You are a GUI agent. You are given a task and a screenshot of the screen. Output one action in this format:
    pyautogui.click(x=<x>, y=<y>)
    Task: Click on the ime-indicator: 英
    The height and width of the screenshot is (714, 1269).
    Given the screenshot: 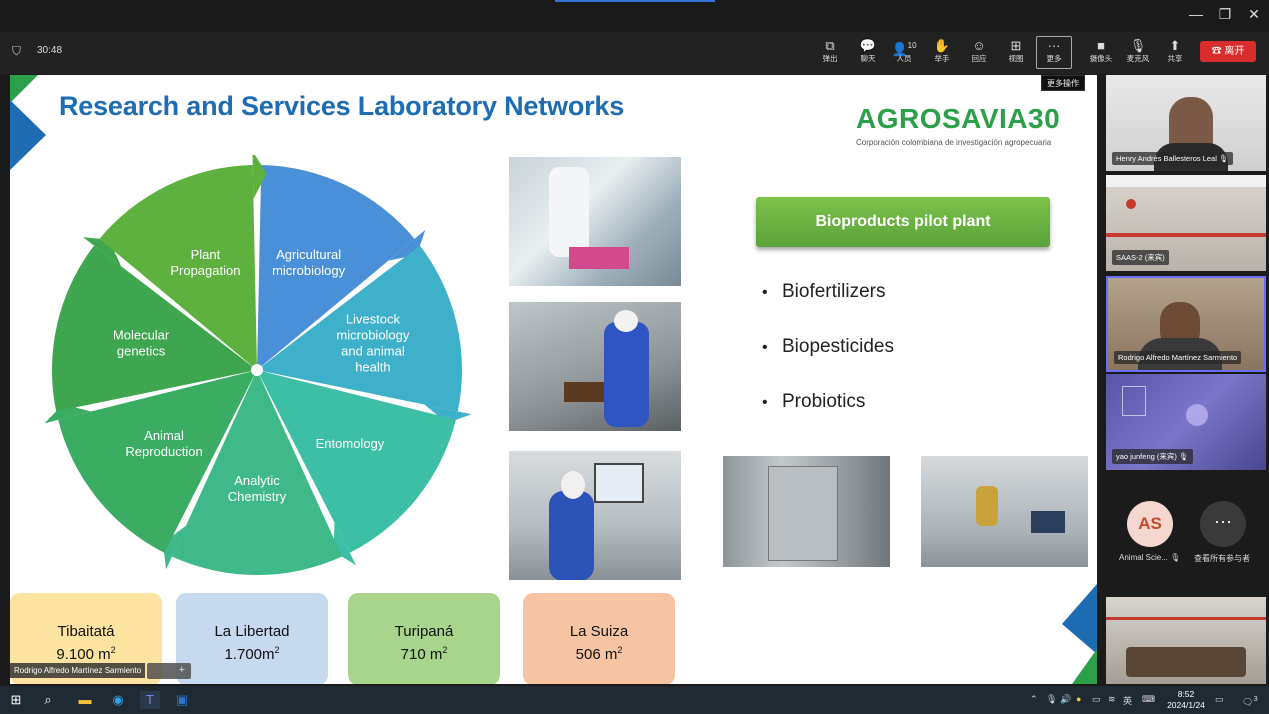 What is the action you would take?
    pyautogui.click(x=1127, y=700)
    